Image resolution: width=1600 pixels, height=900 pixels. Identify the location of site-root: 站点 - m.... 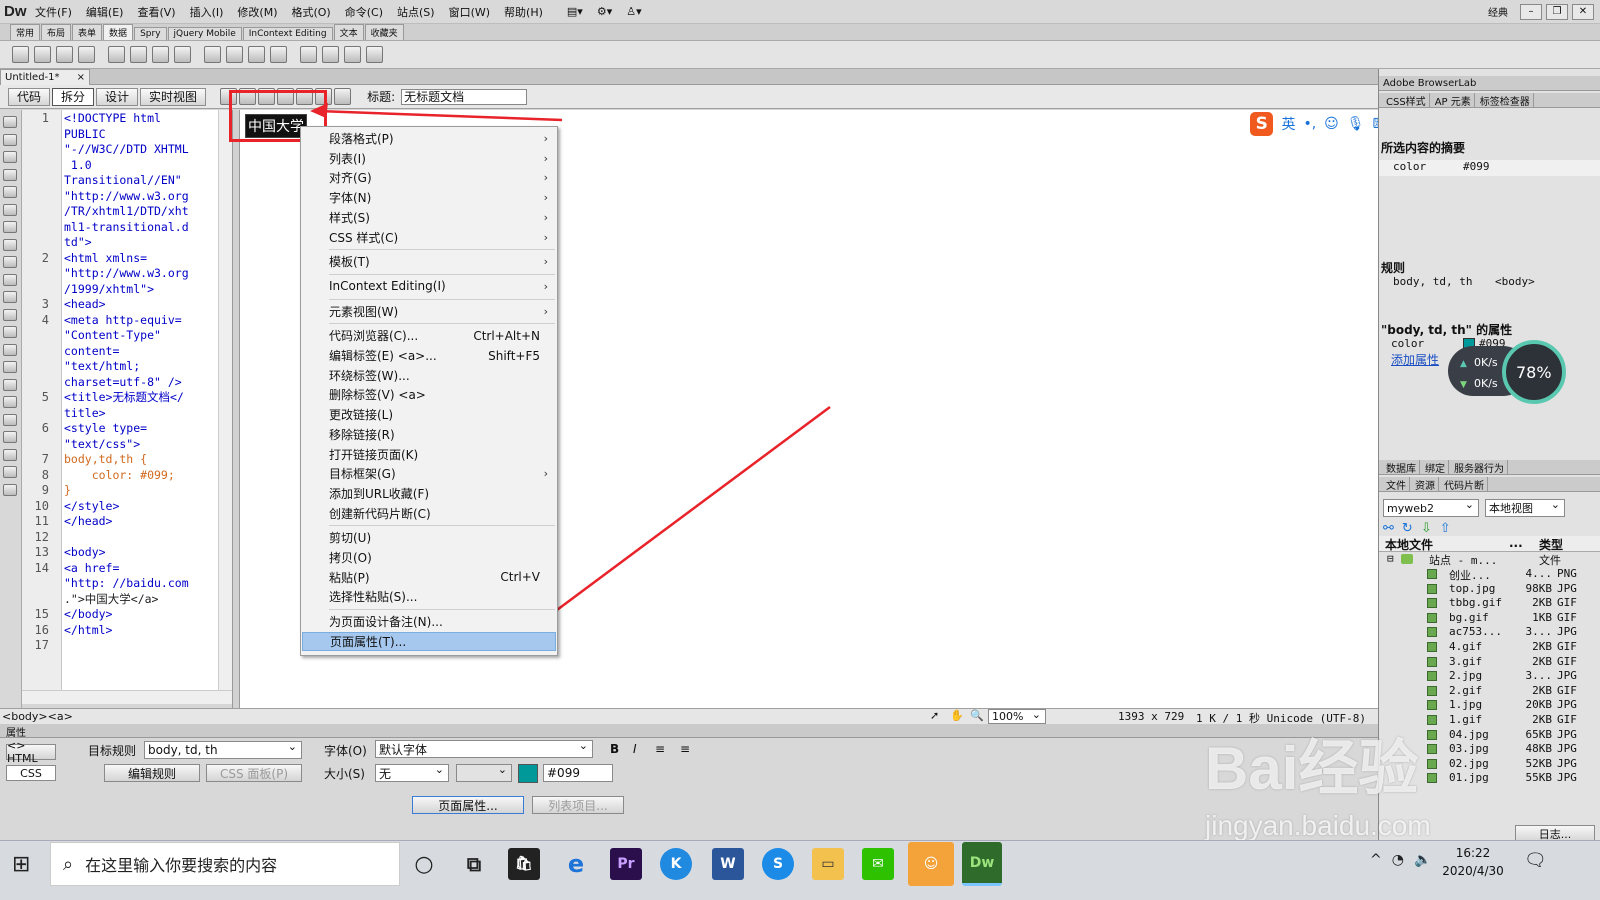
(1463, 560).